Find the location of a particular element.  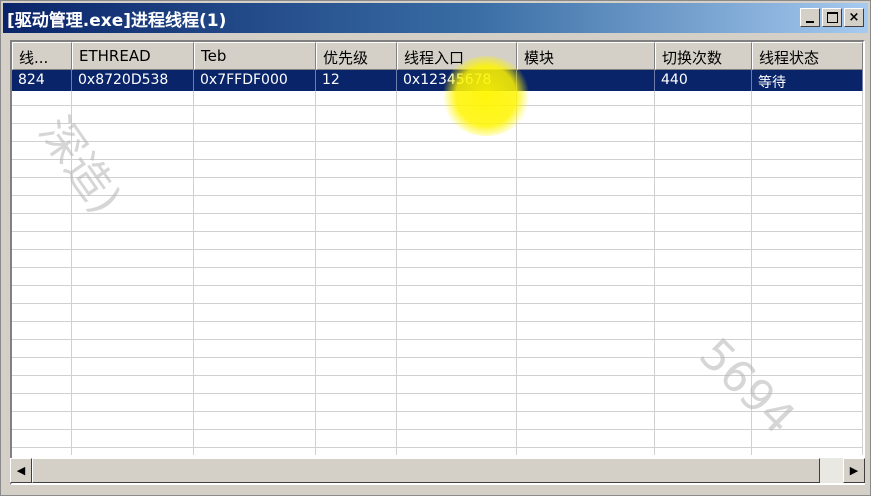

column-header-state: 线程状态 is located at coordinates (807, 56).